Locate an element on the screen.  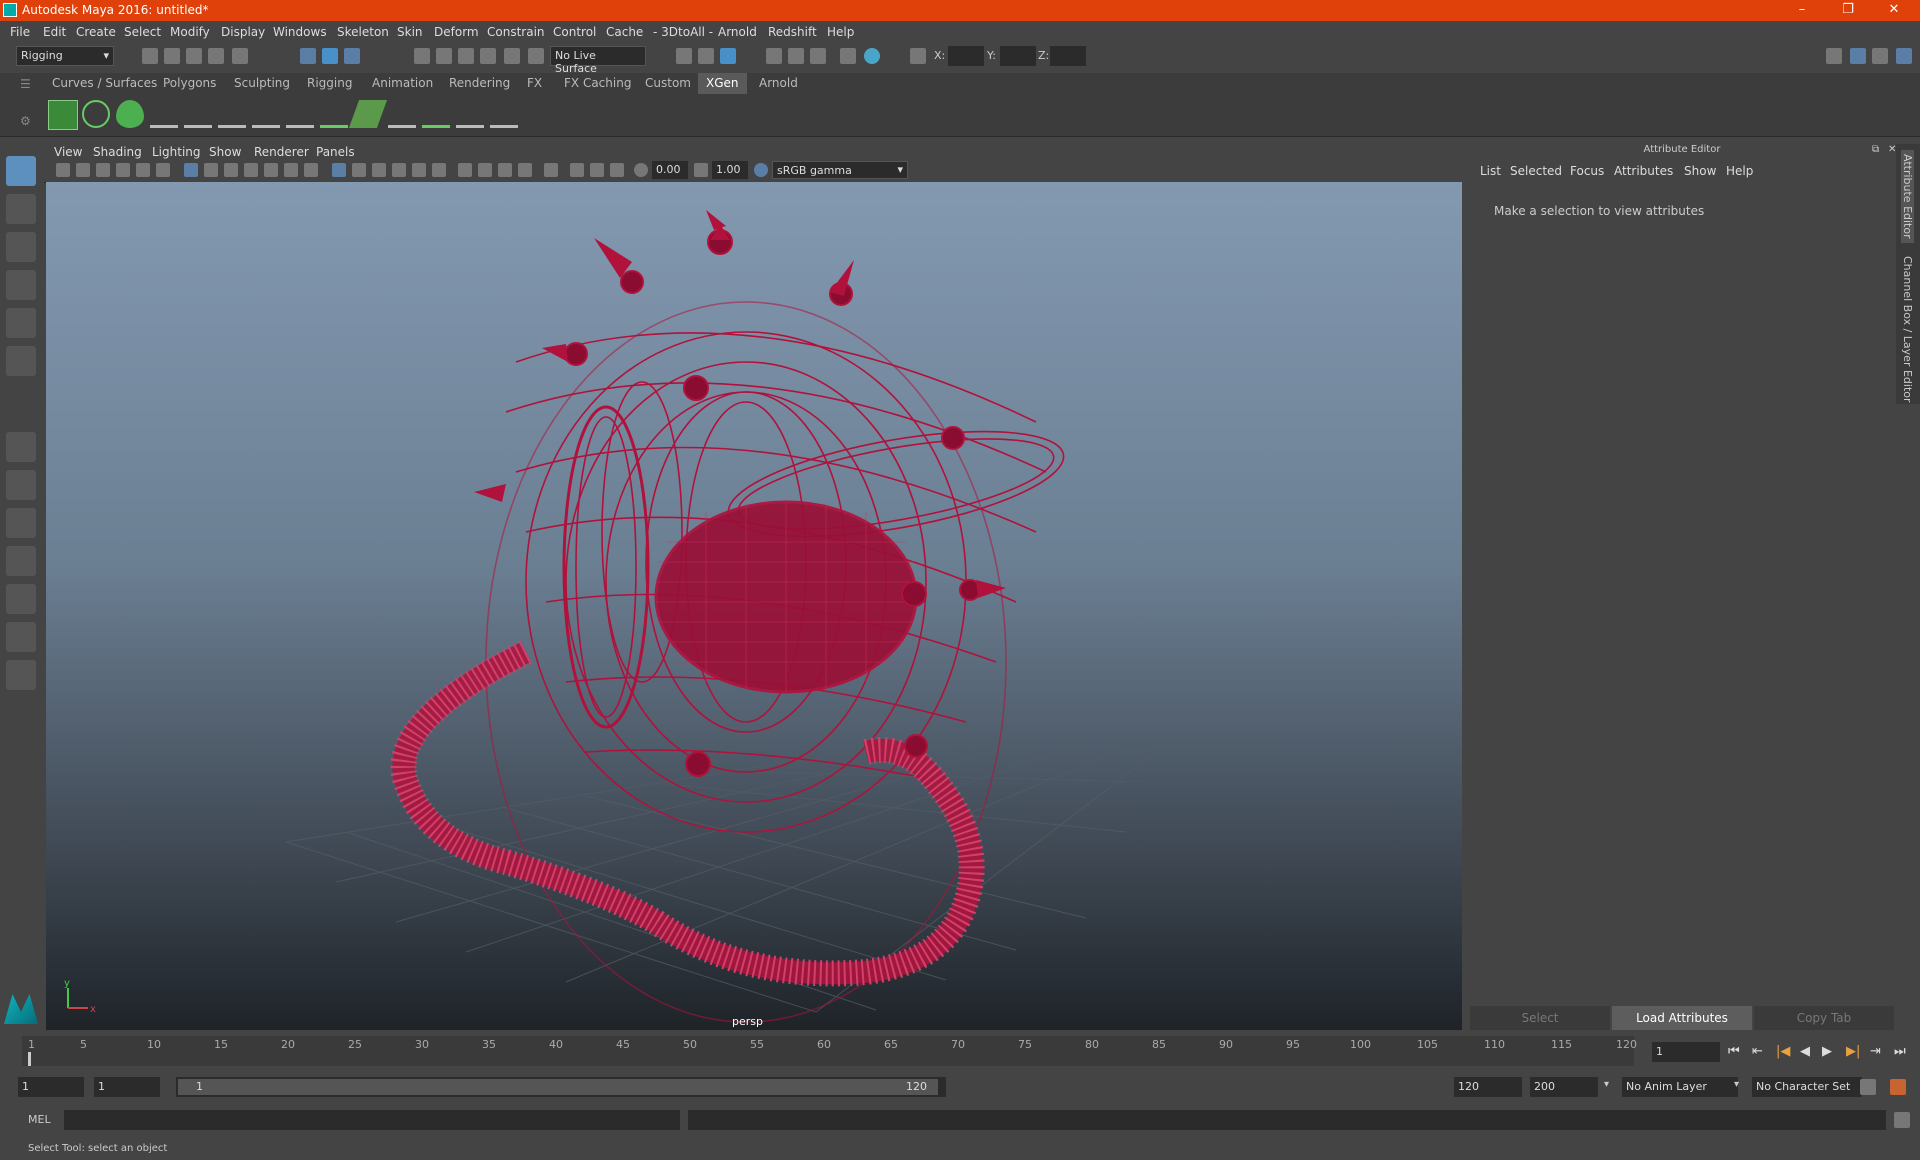
live-surface-field: No Live Surface is located at coordinates (598, 60).